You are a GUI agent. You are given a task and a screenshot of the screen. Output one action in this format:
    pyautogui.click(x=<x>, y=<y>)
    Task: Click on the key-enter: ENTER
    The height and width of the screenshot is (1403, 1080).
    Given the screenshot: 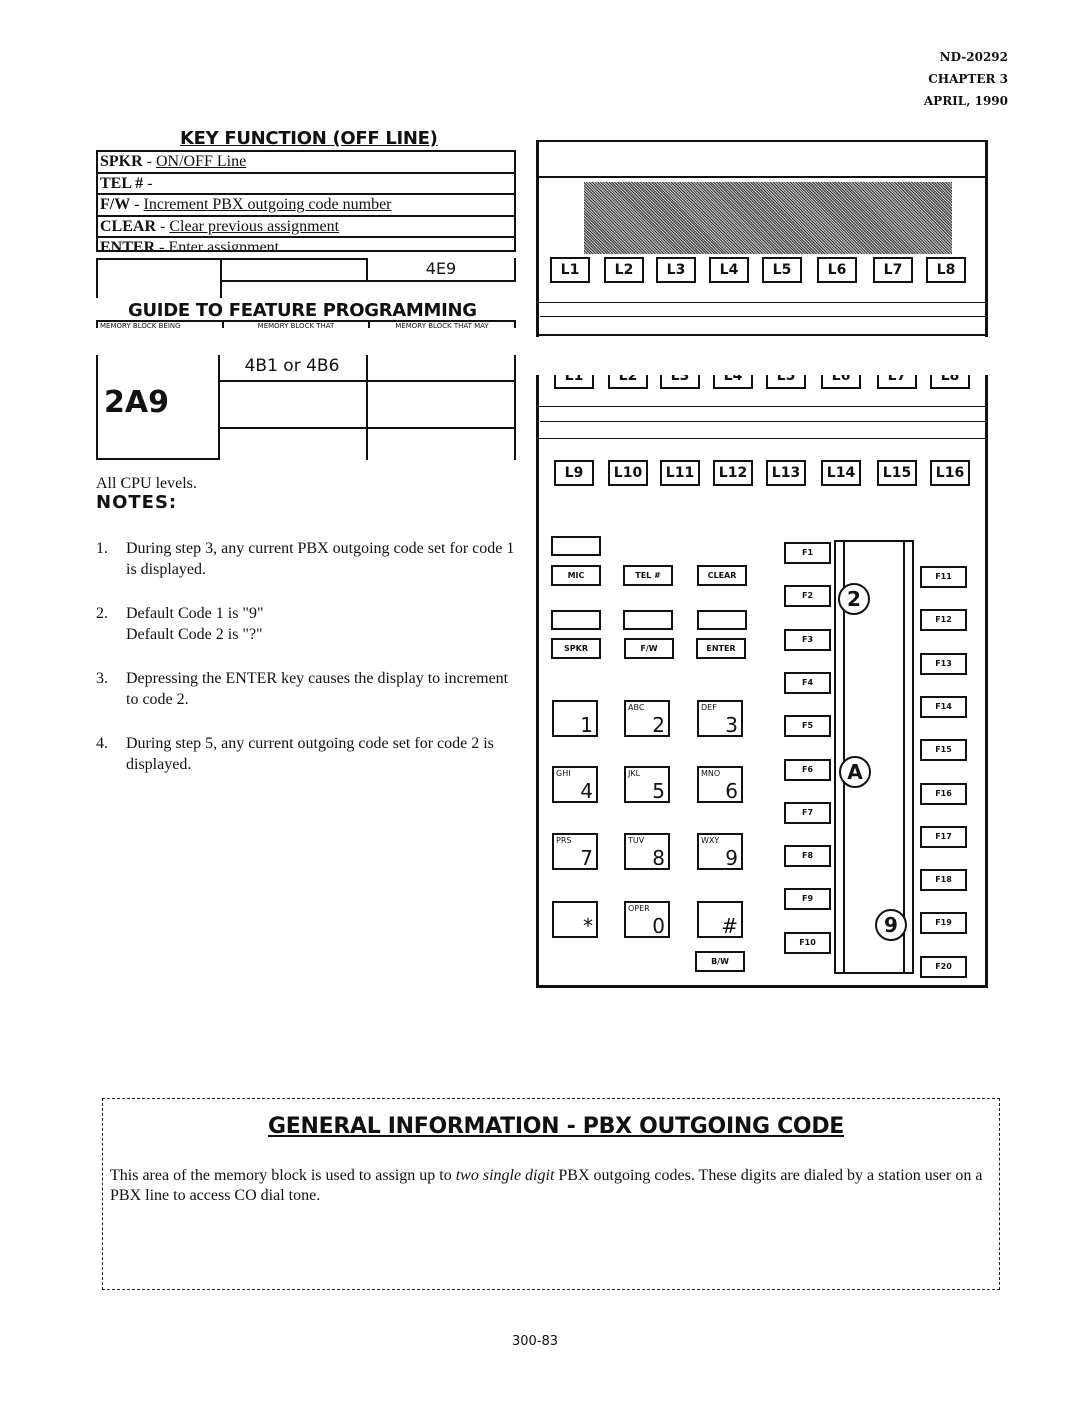 What is the action you would take?
    pyautogui.click(x=721, y=648)
    